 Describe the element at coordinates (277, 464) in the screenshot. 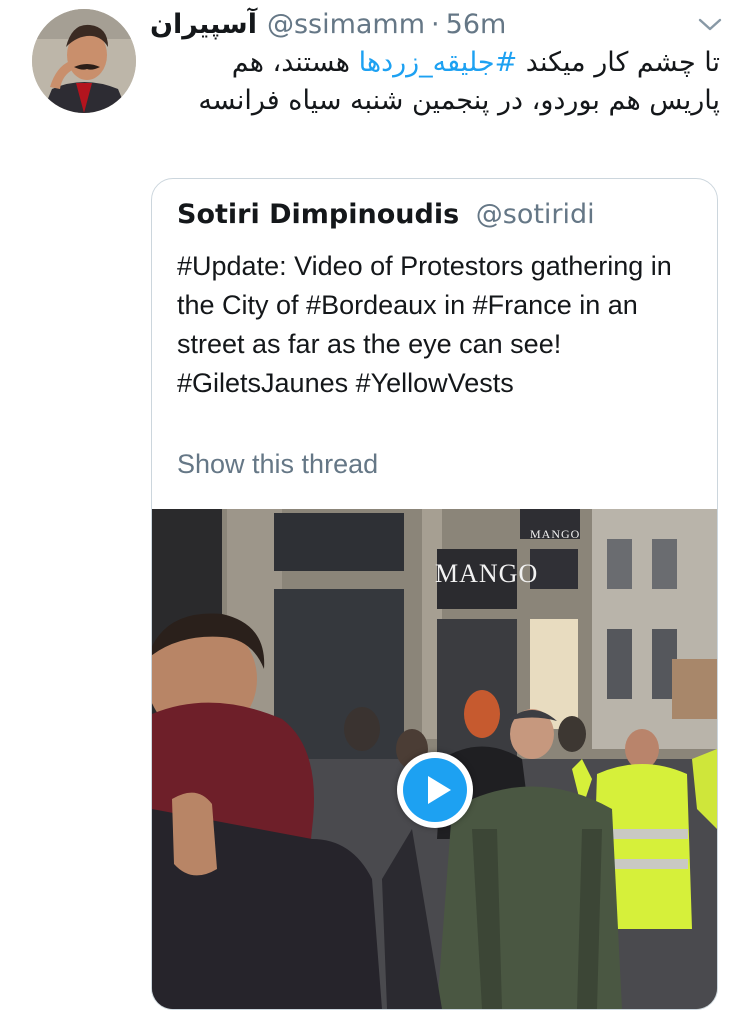

I see `show-thread-link: Show this thread` at that location.